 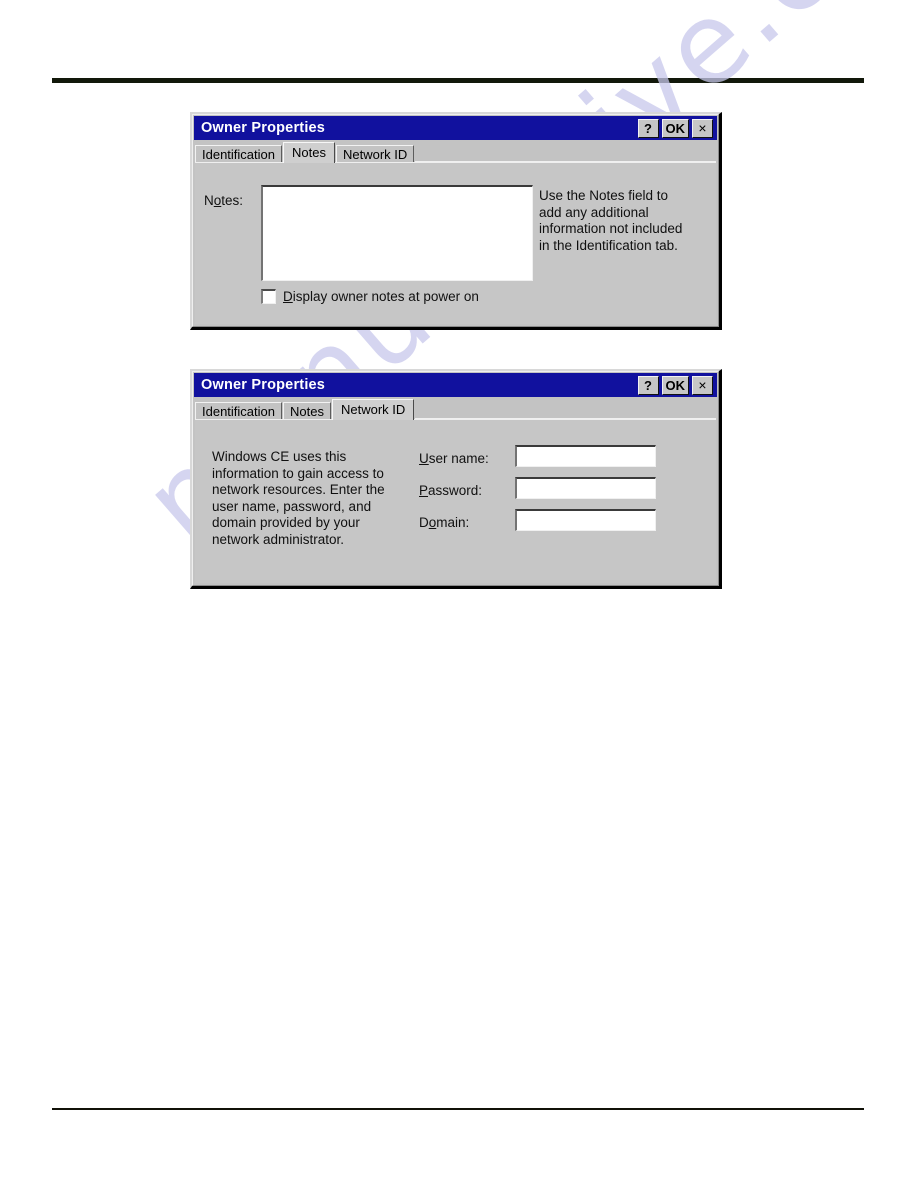 What do you see at coordinates (458, 1109) in the screenshot?
I see `page-rule-bottom` at bounding box center [458, 1109].